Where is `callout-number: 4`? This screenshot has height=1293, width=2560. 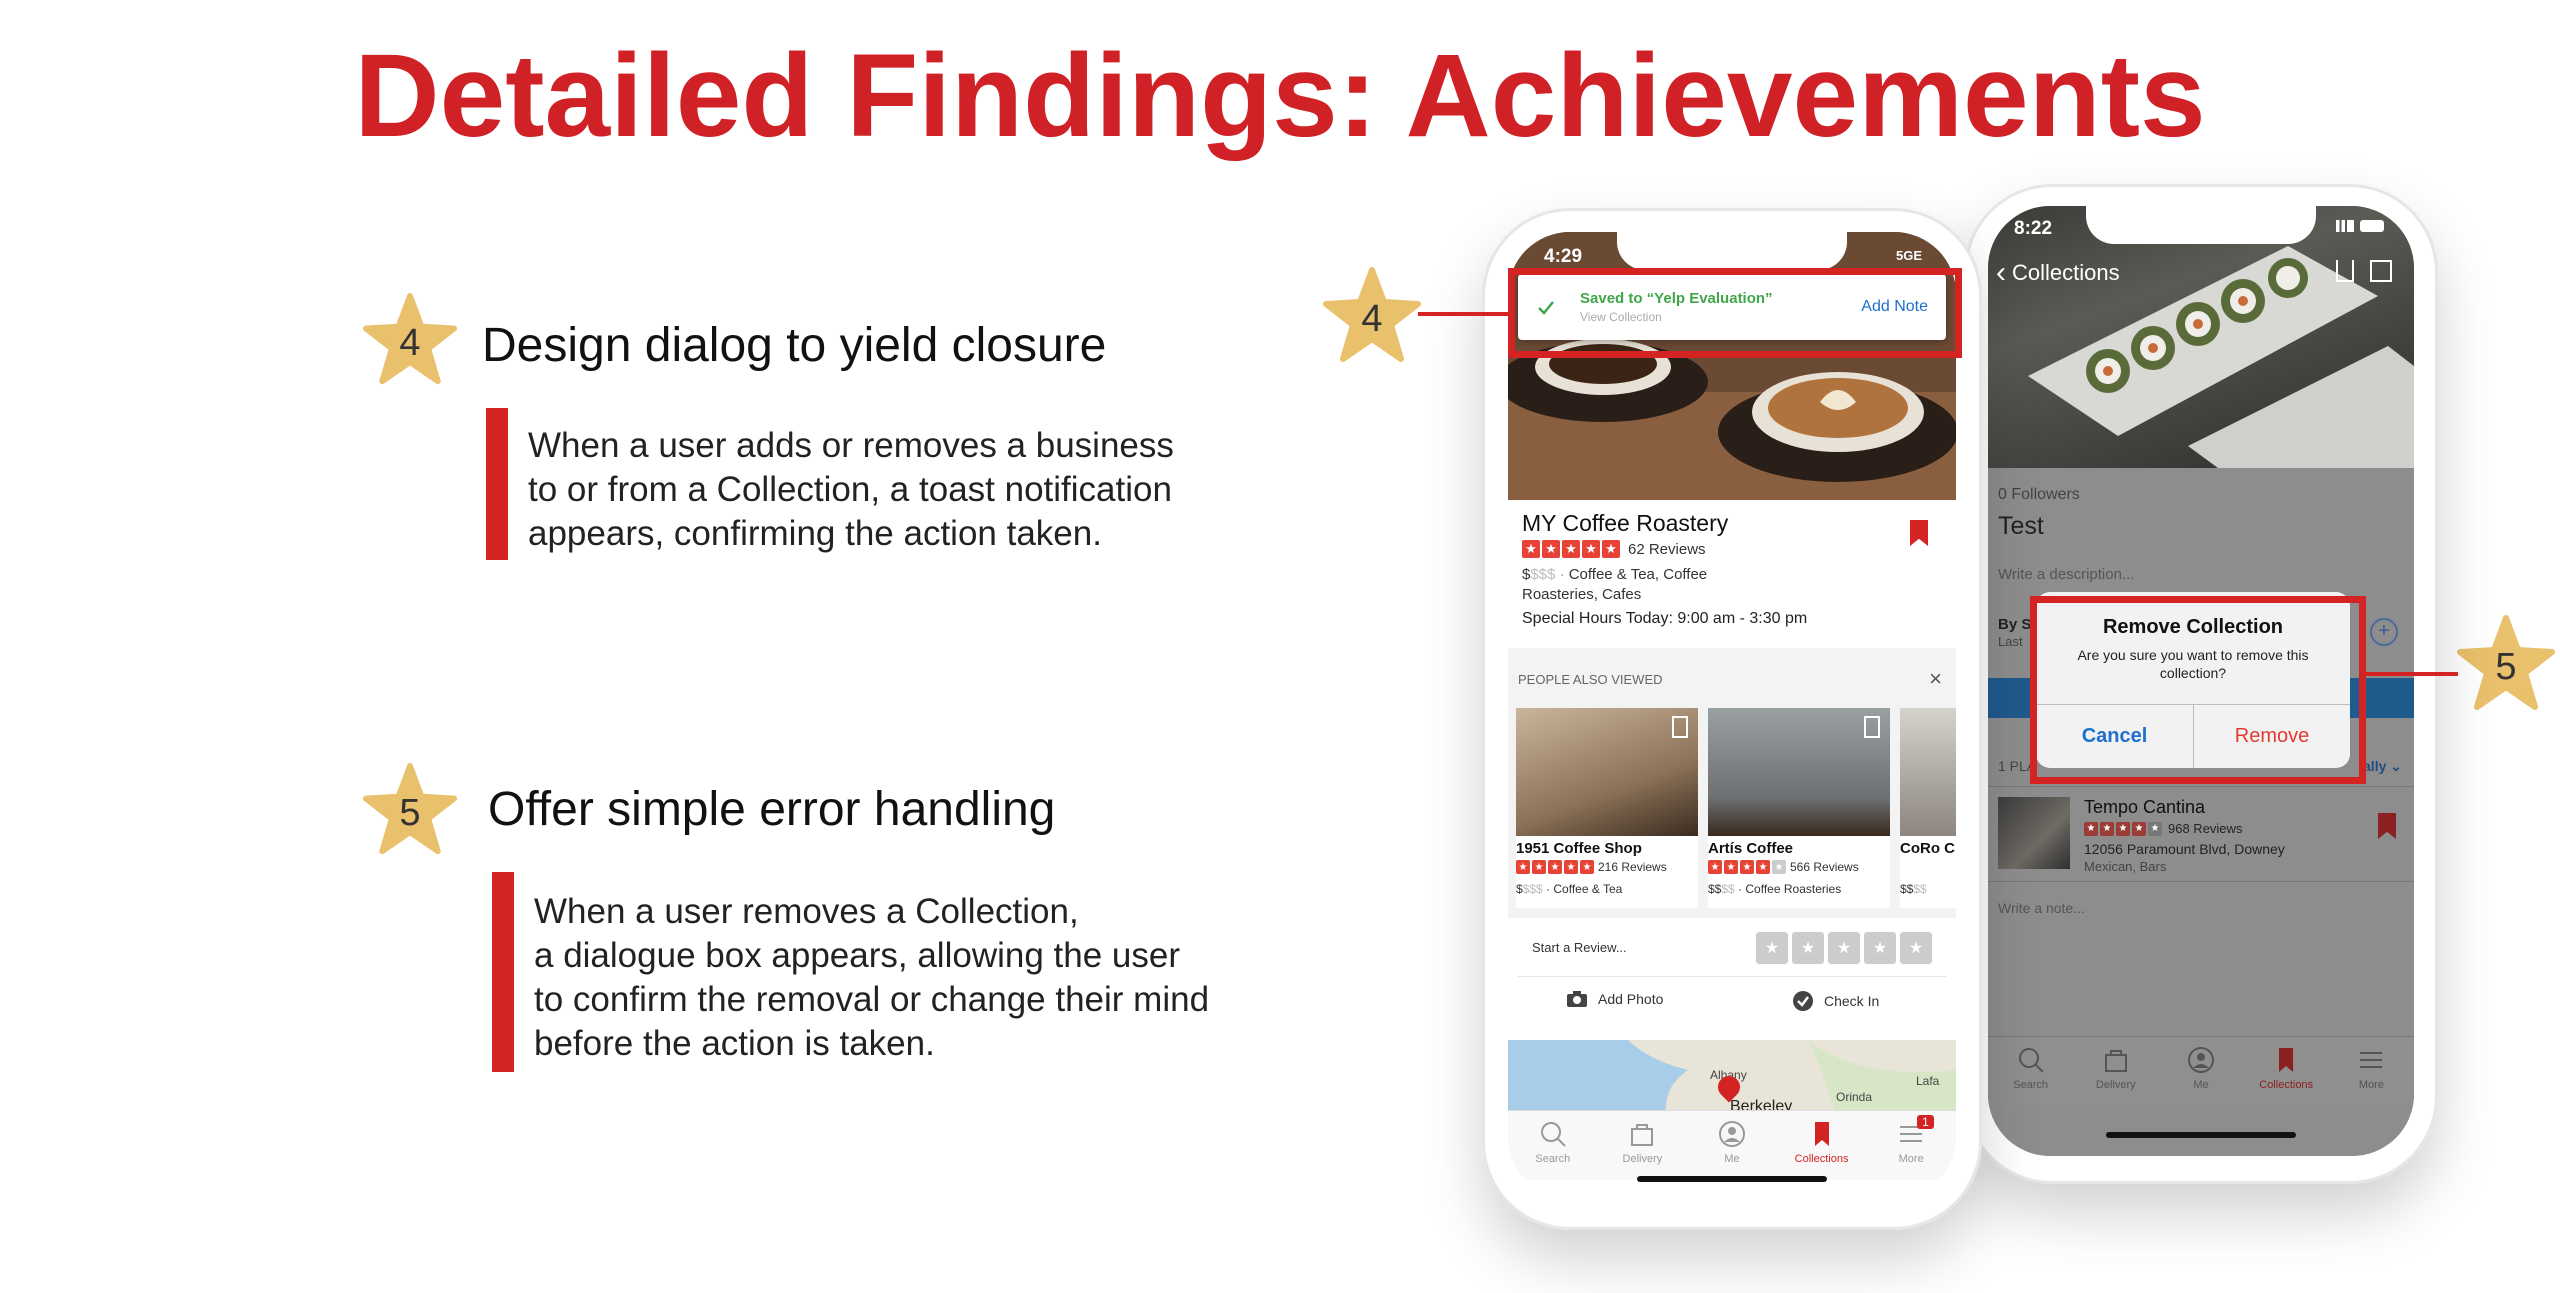
callout-number: 4 is located at coordinates (1372, 318).